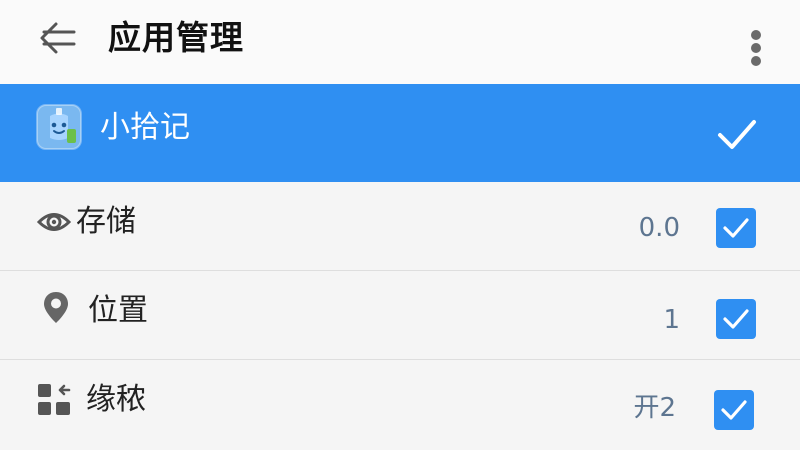 This screenshot has height=450, width=800. I want to click on arrow-left-icon, so click(58, 38).